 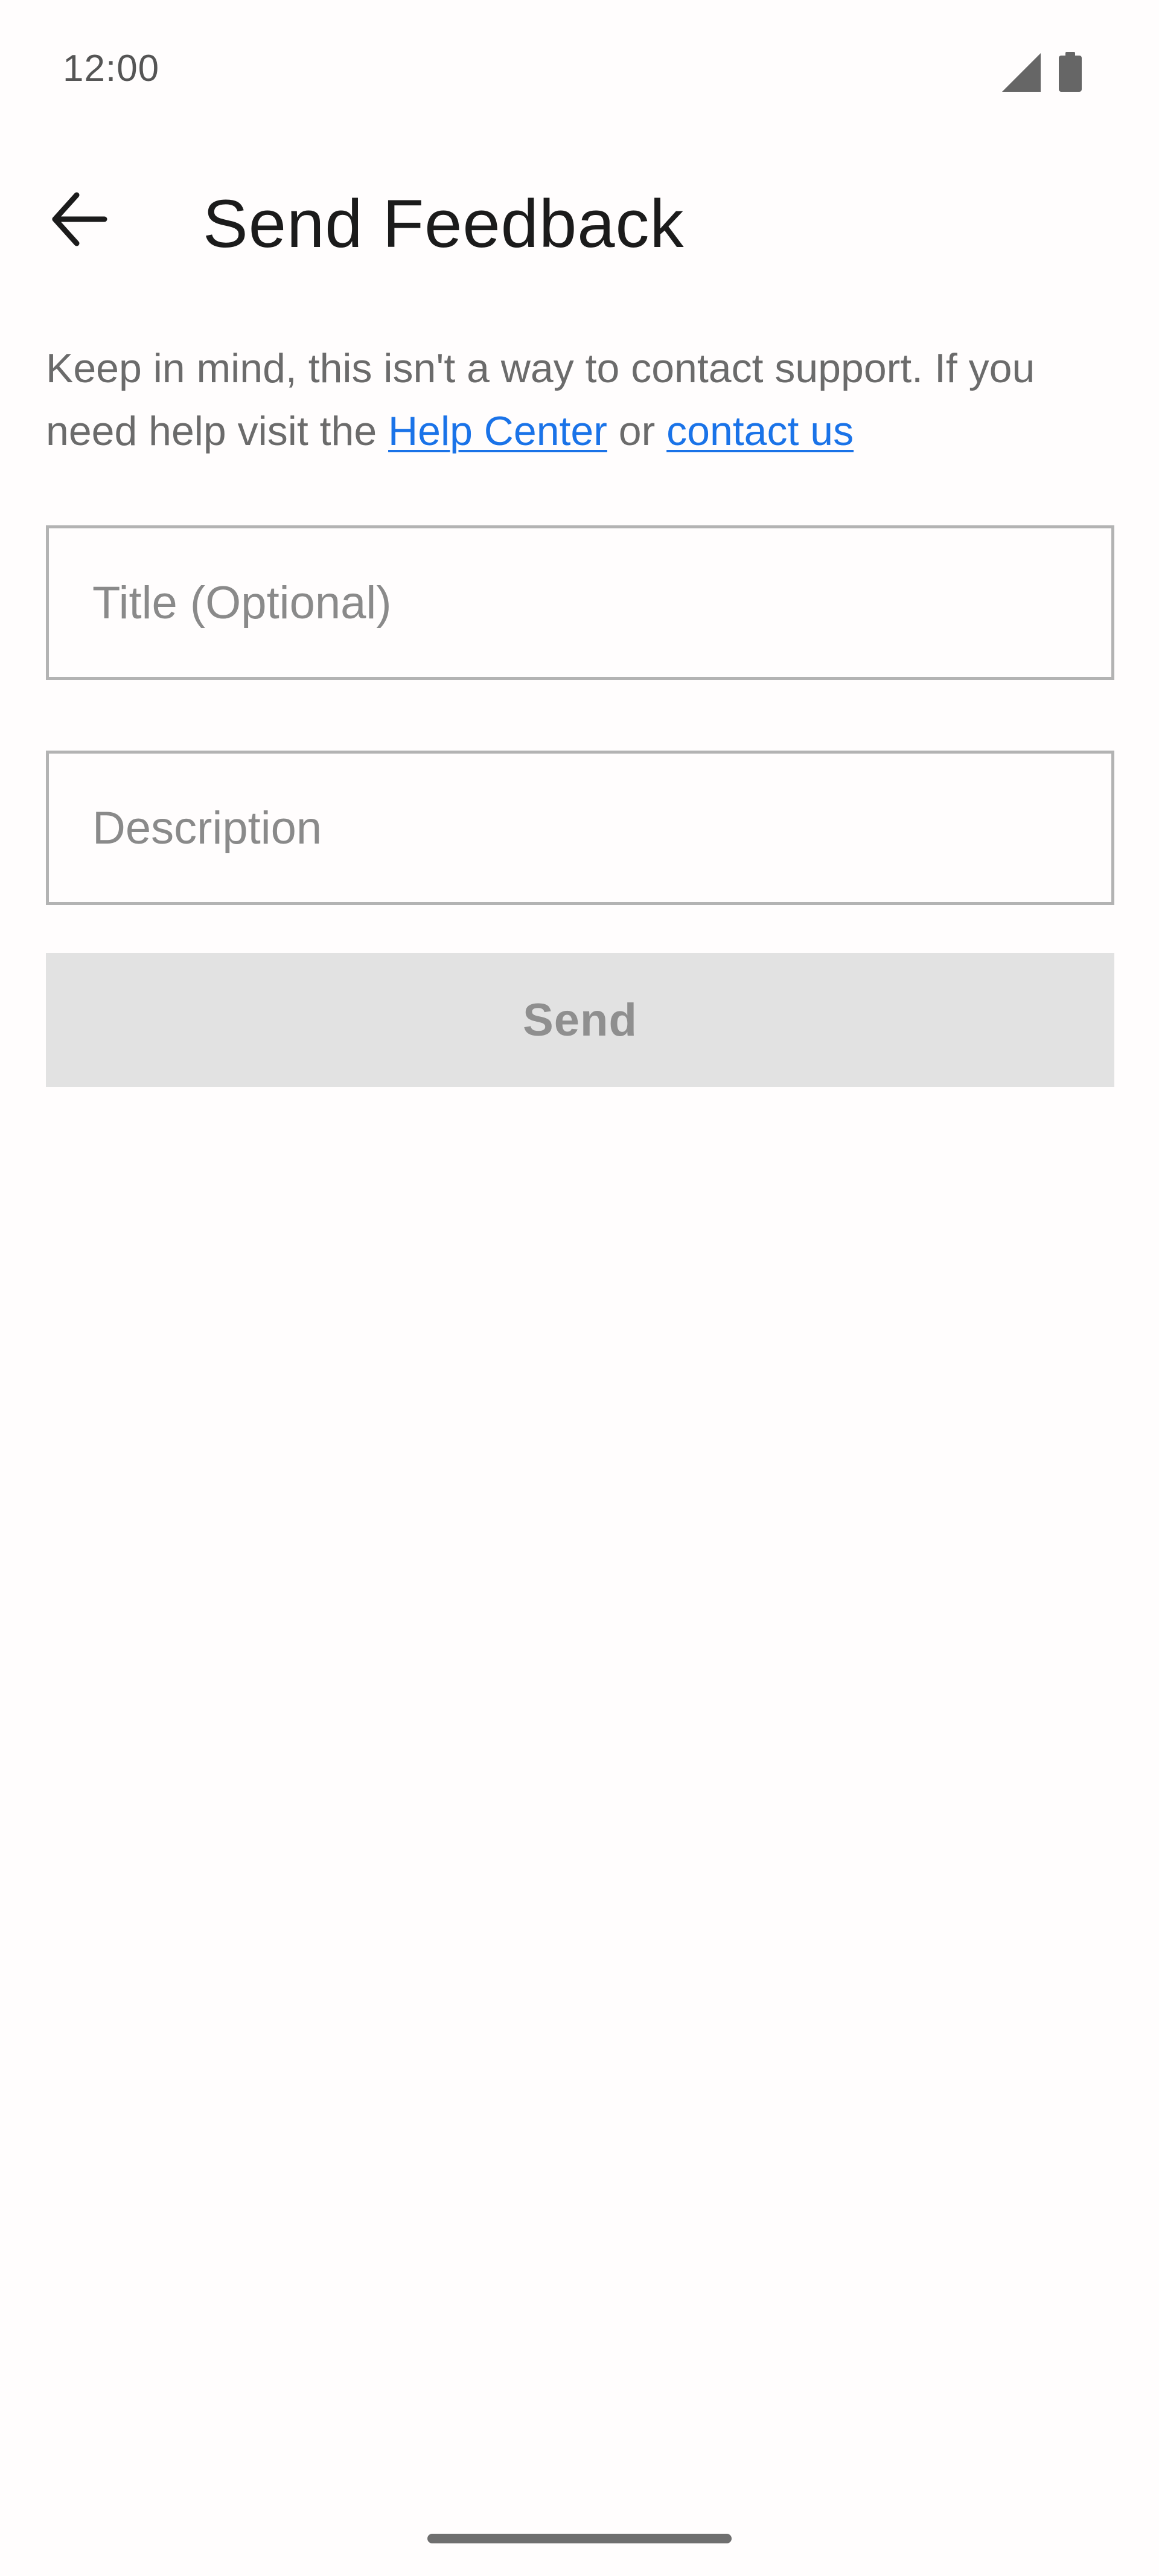 I want to click on description-input, so click(x=601, y=828).